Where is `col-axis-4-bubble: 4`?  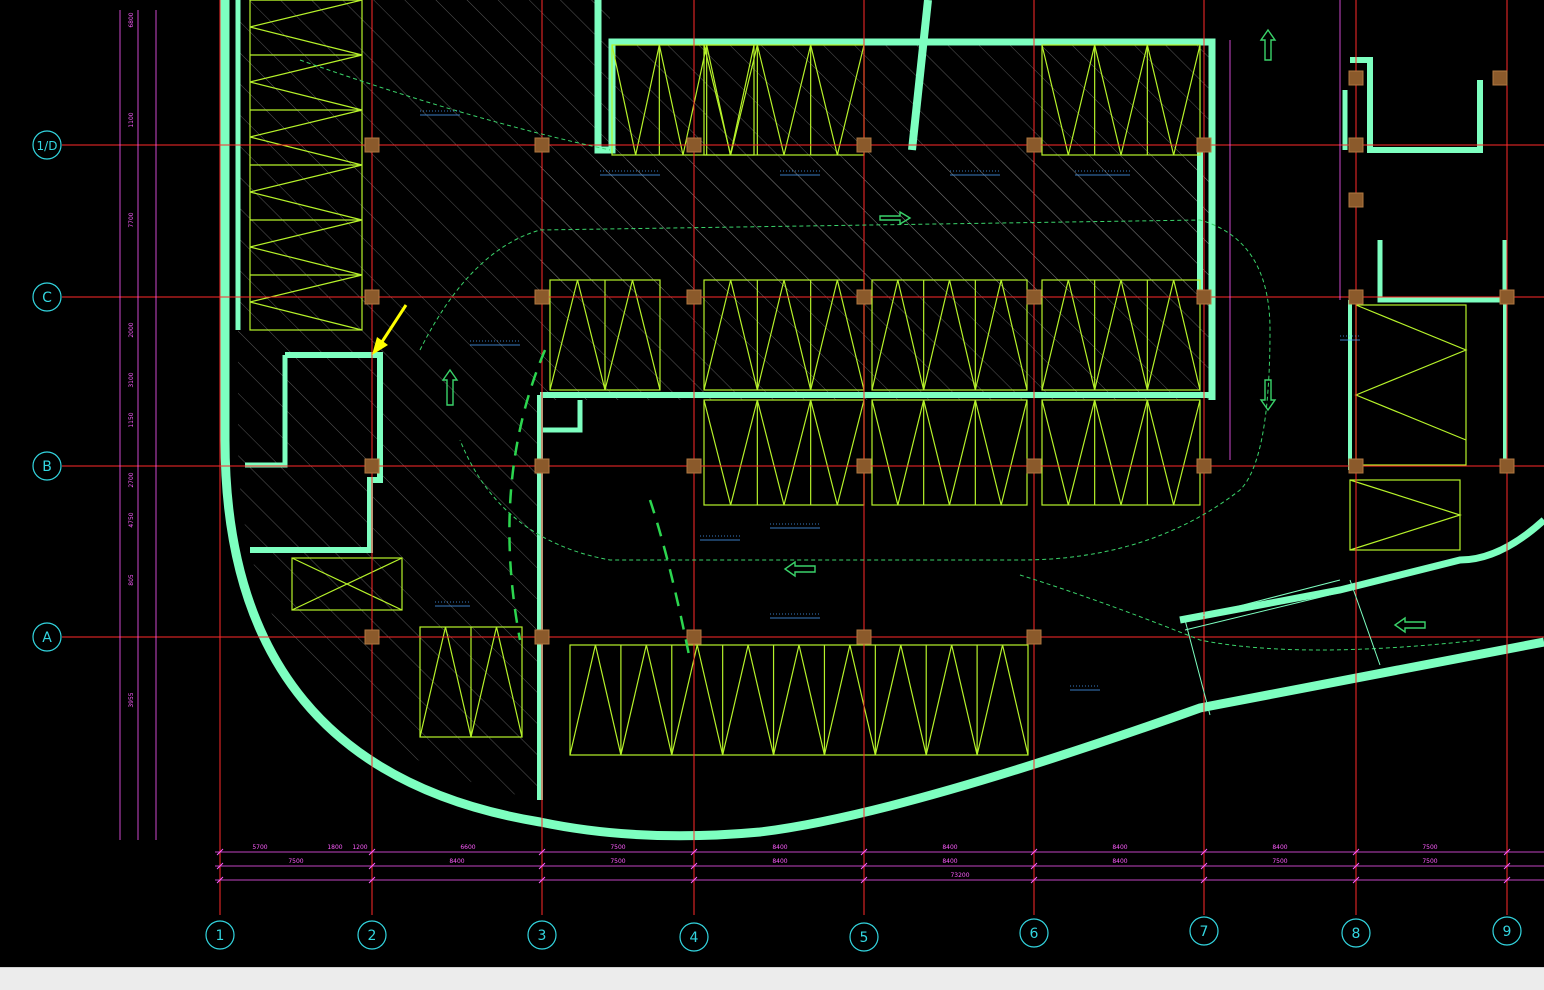 col-axis-4-bubble: 4 is located at coordinates (694, 937).